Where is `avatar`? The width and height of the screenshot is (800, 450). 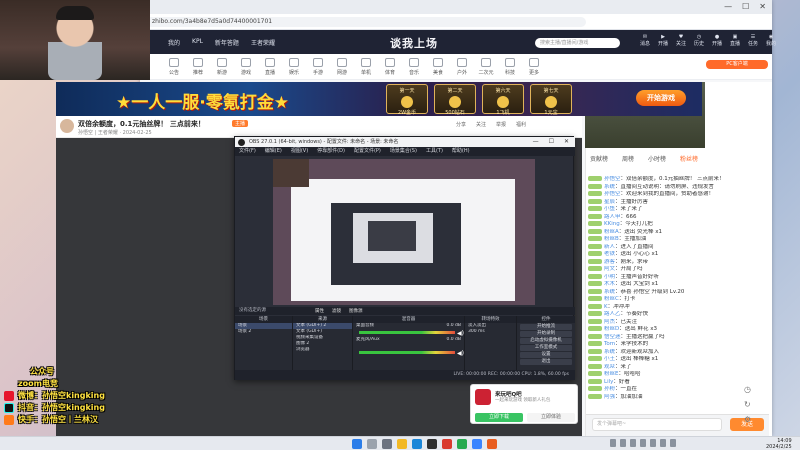 avatar is located at coordinates (67, 126).